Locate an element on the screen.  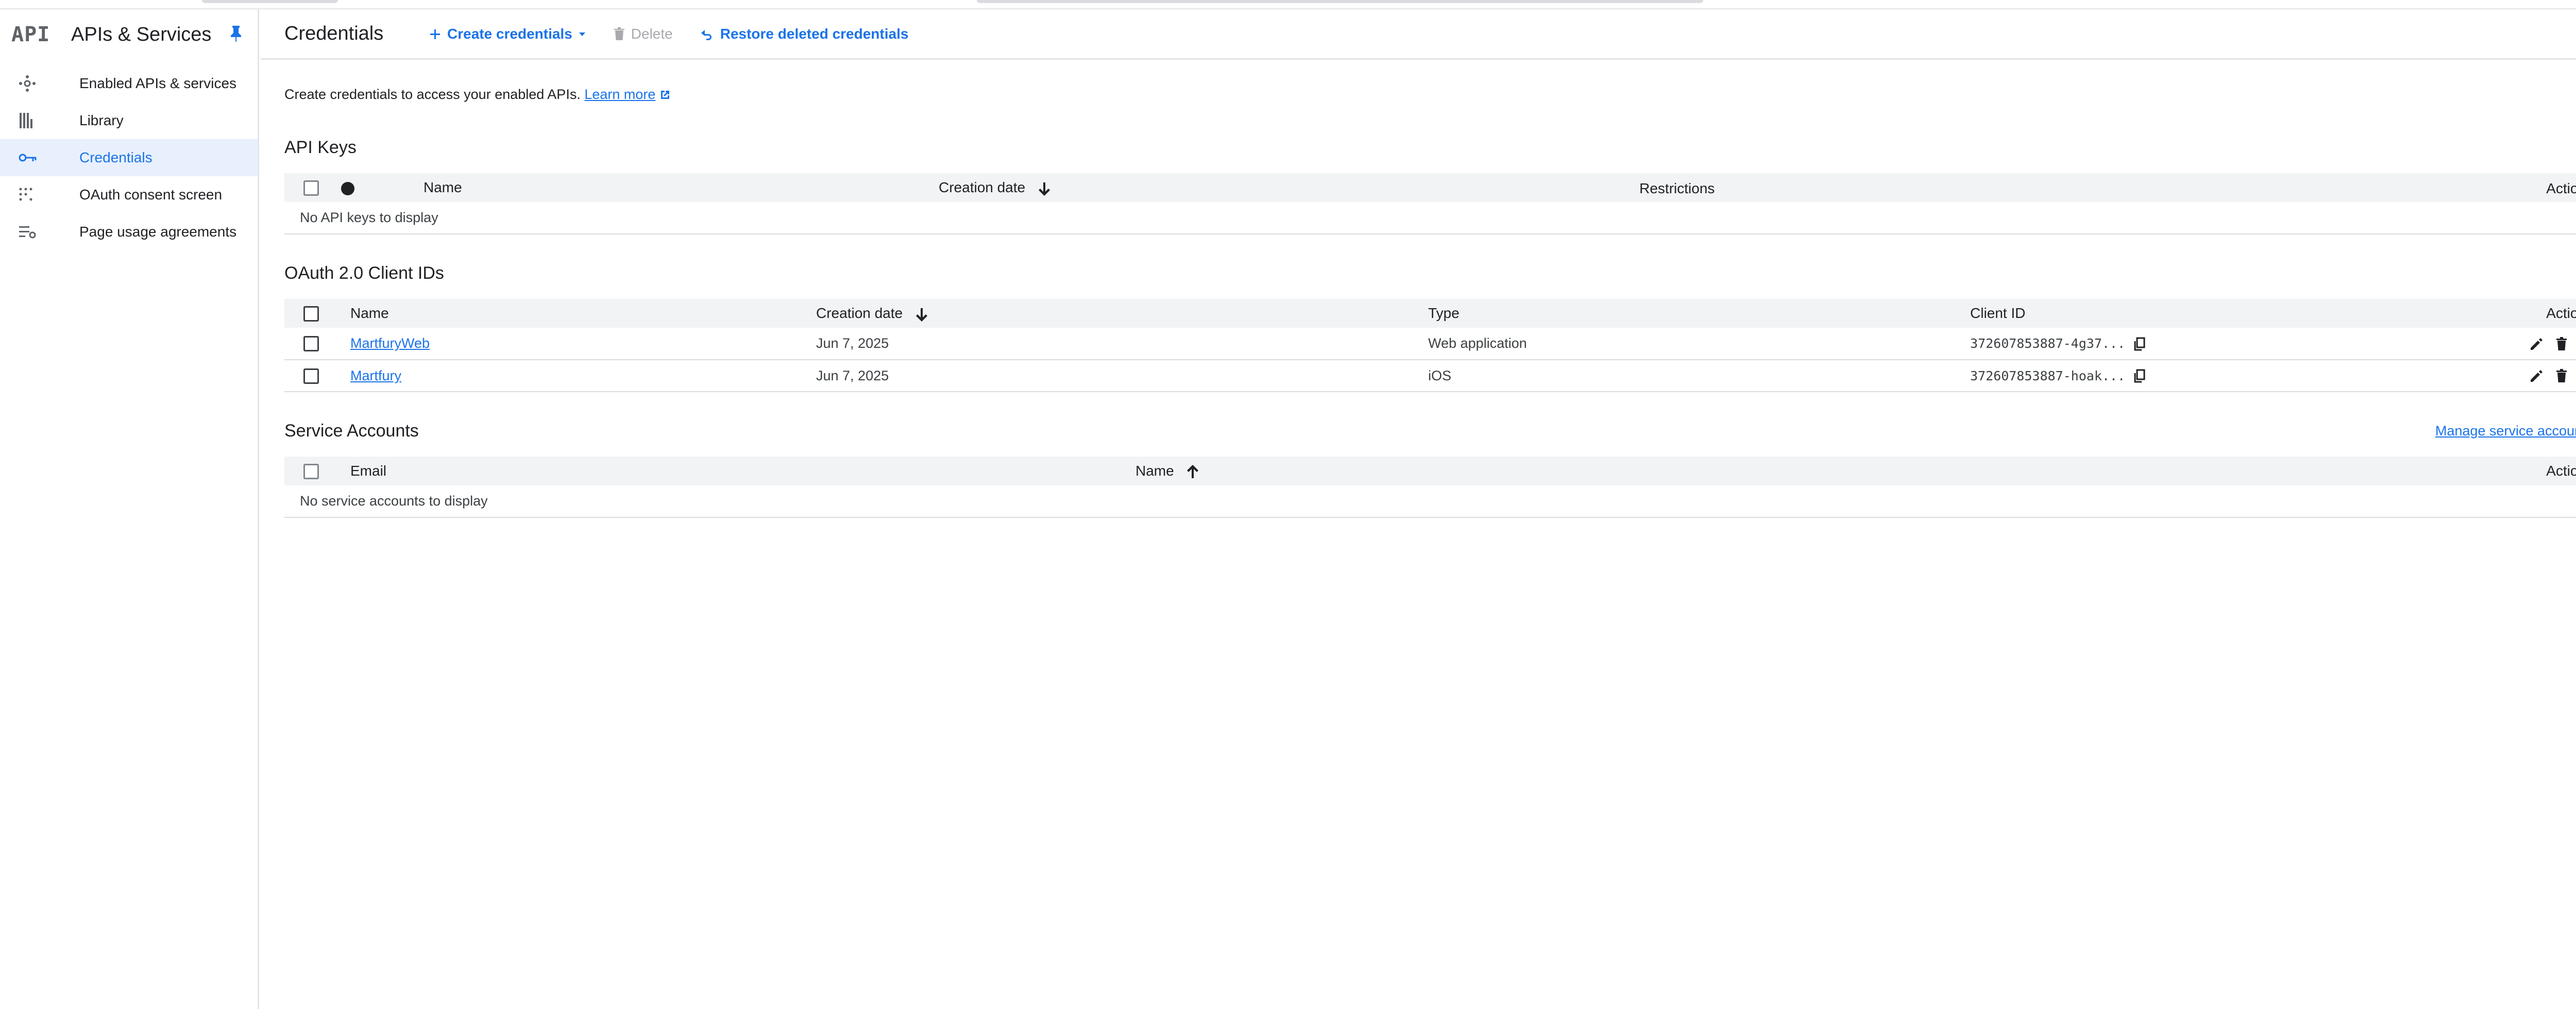
empty-message: No API keys to display is located at coordinates (1430, 218).